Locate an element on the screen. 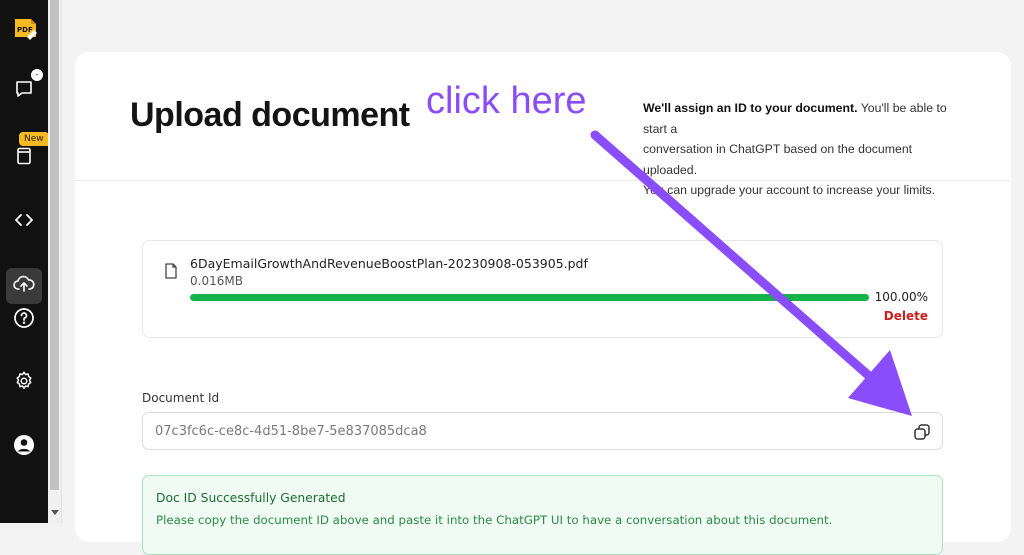 The height and width of the screenshot is (555, 1024). page-title: Upload document is located at coordinates (270, 115).